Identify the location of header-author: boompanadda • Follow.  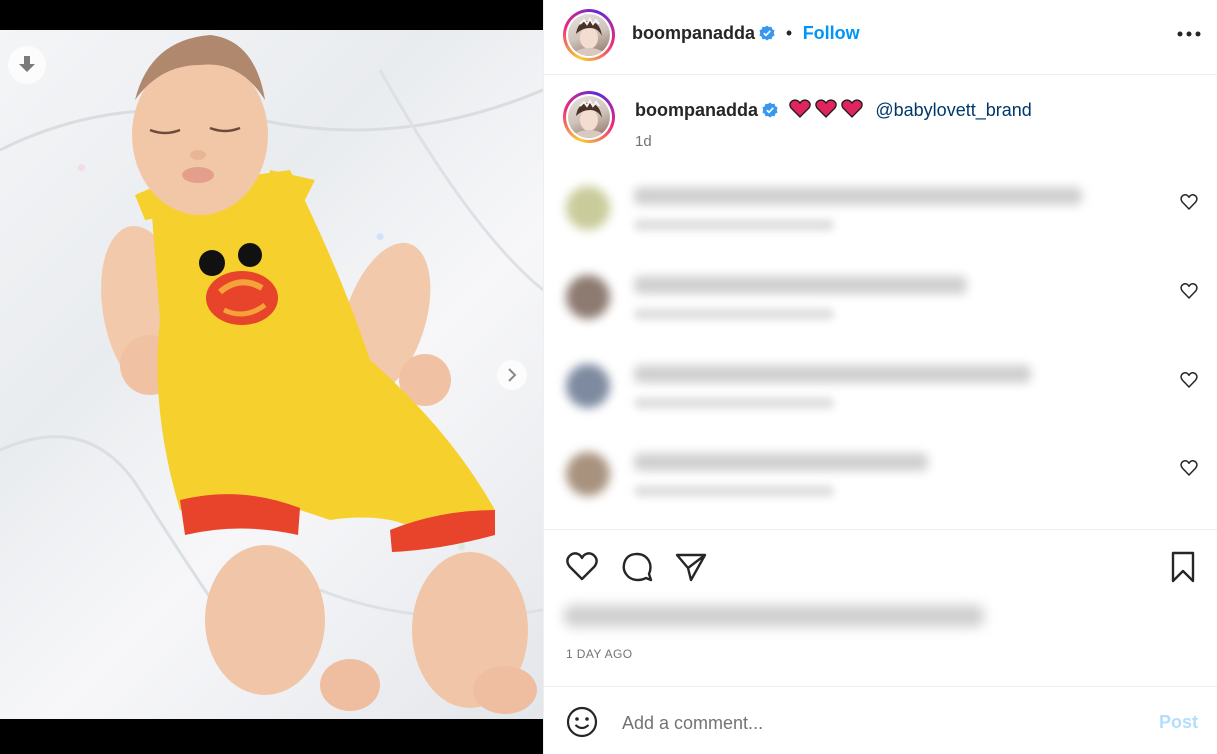
(746, 33).